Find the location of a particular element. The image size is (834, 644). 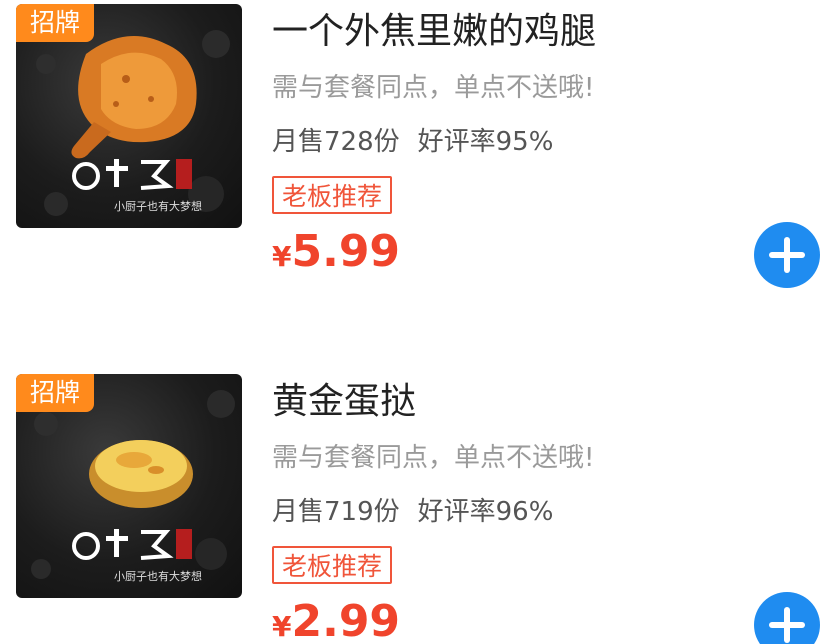

product-name: 一个外焦里嫩的鸡腿 is located at coordinates (434, 32).